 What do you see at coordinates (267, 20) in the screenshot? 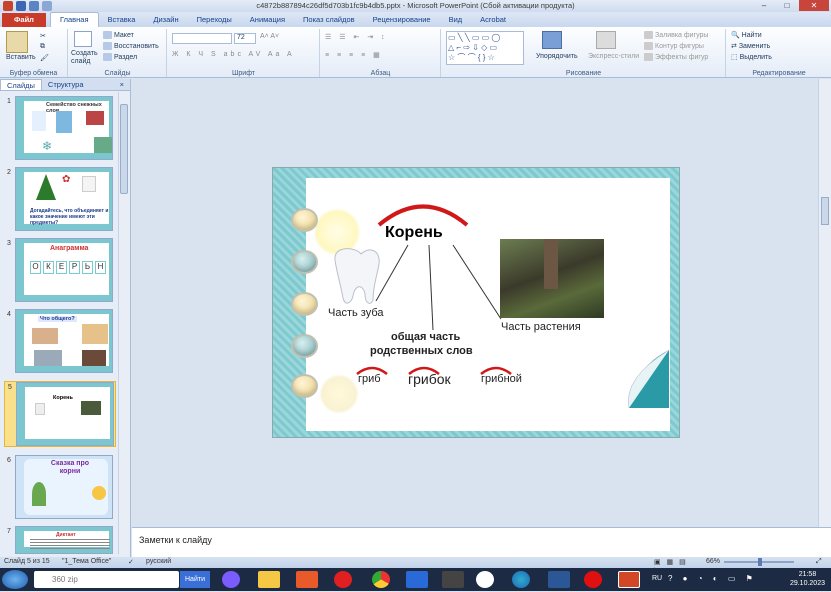
I see `tab-animation: Анимация` at bounding box center [267, 20].